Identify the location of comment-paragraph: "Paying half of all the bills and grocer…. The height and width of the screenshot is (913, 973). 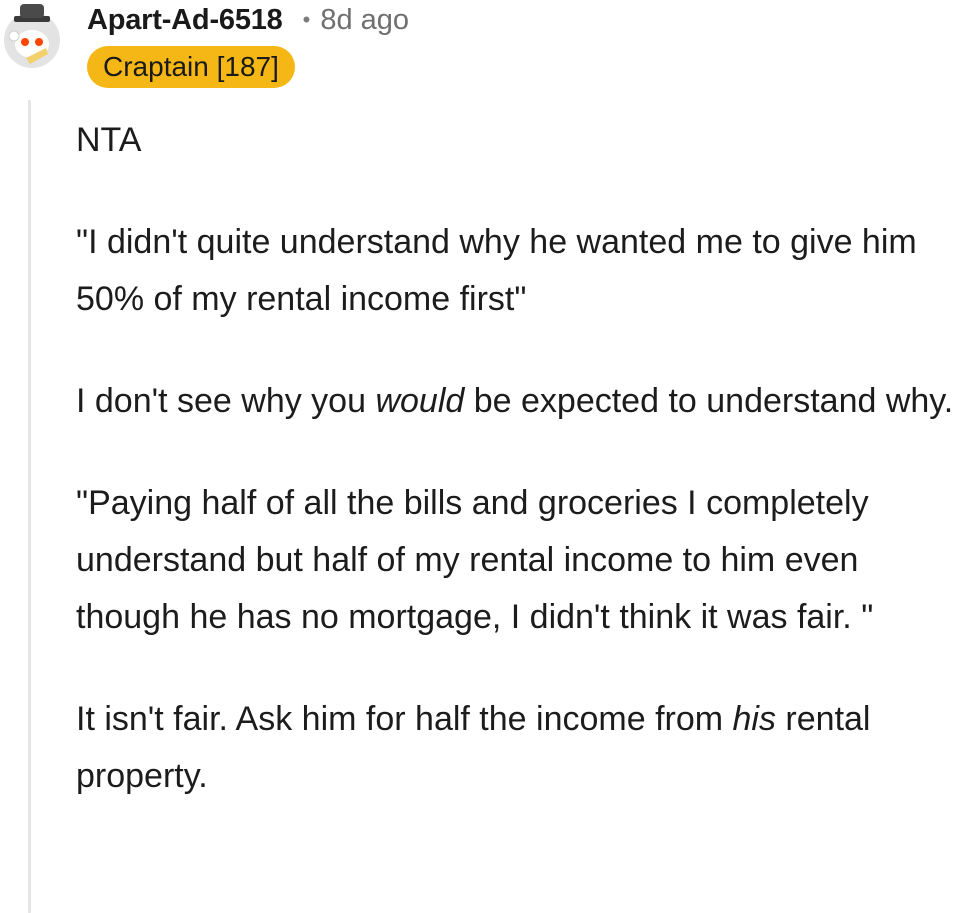
(475, 560).